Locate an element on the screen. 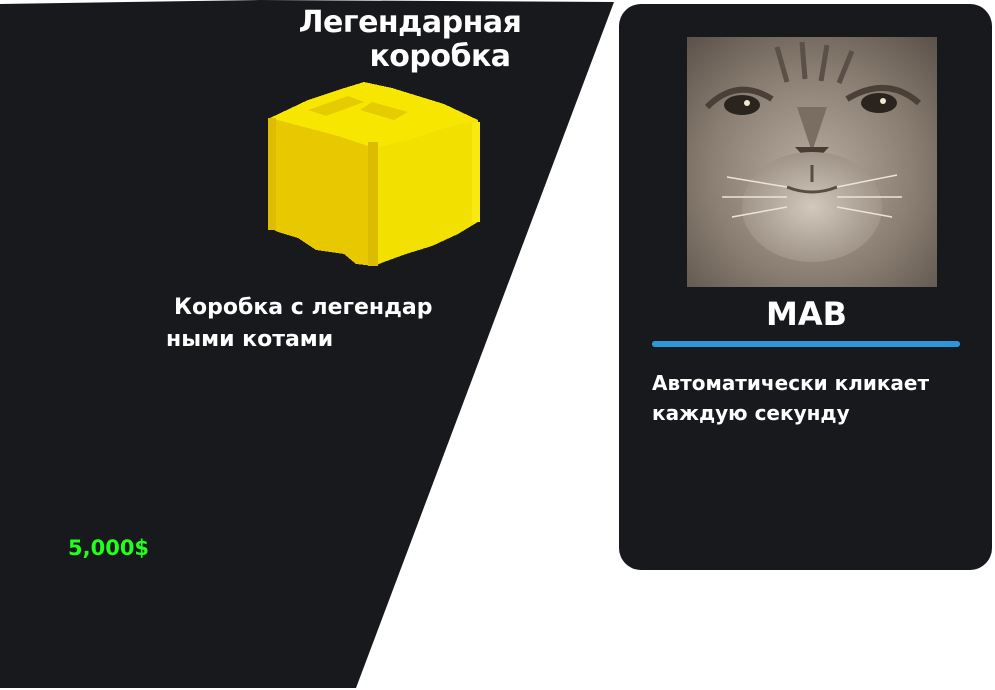 This screenshot has width=995, height=690. progress-fill is located at coordinates (806, 344).